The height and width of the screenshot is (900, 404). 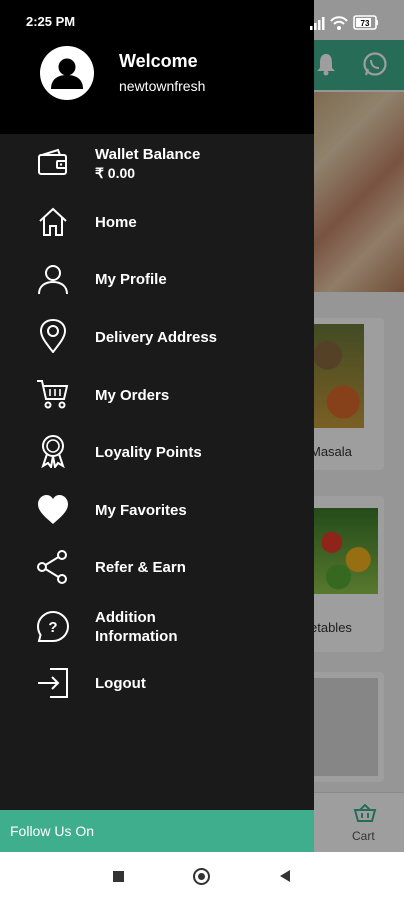 What do you see at coordinates (53, 683) in the screenshot?
I see `logout-icon` at bounding box center [53, 683].